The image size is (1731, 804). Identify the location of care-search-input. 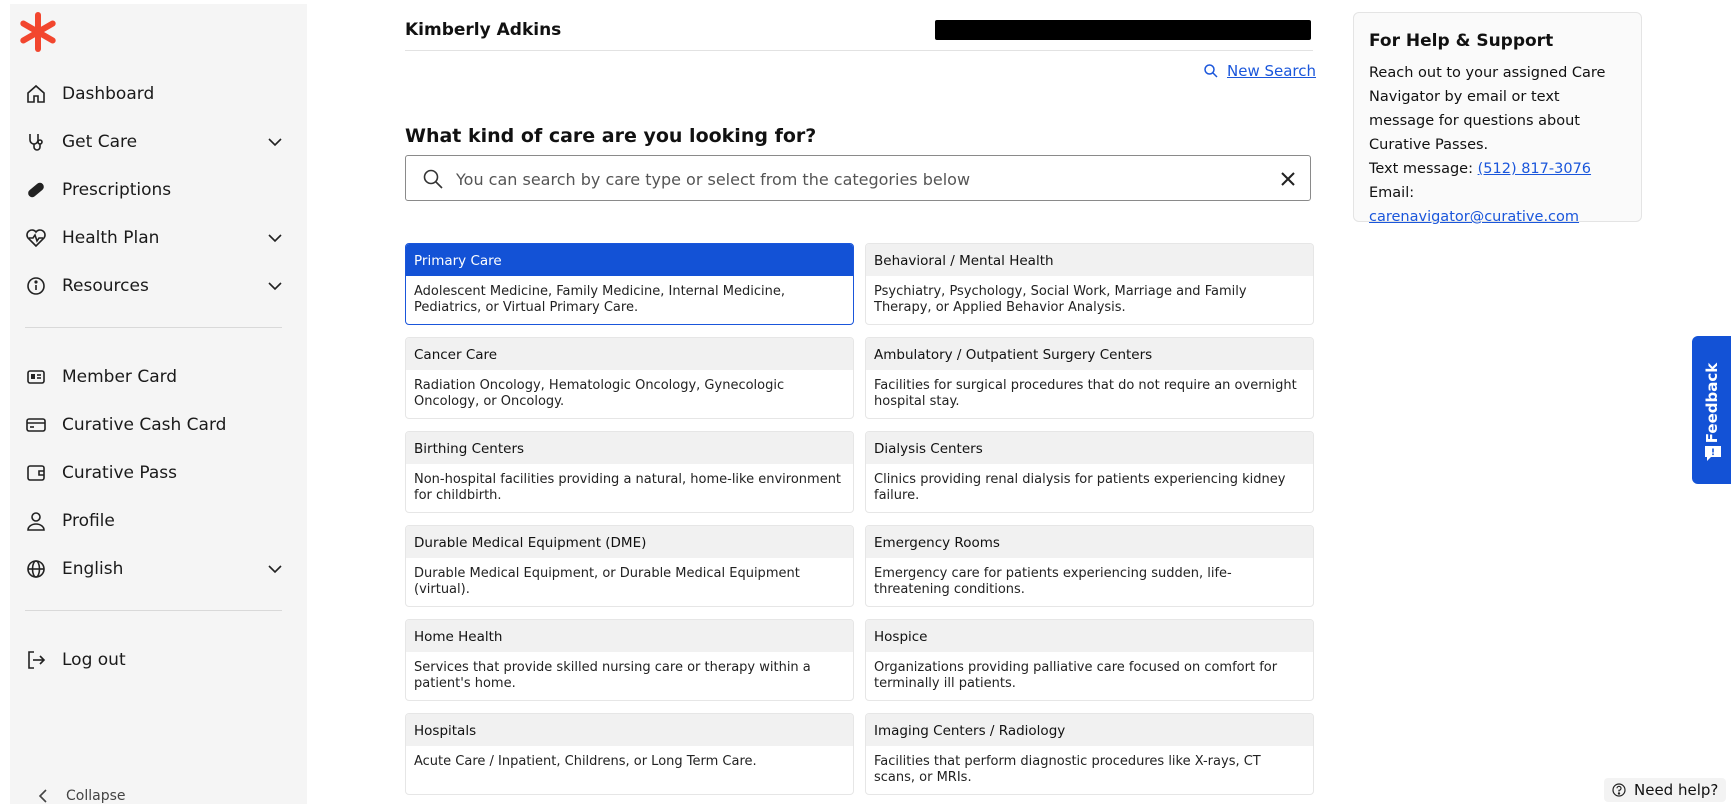
(856, 179).